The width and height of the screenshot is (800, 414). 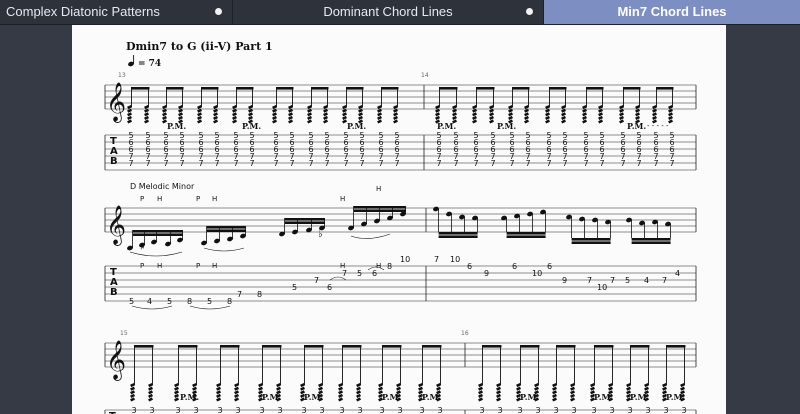 What do you see at coordinates (218, 11) in the screenshot?
I see `modified-dot-icon` at bounding box center [218, 11].